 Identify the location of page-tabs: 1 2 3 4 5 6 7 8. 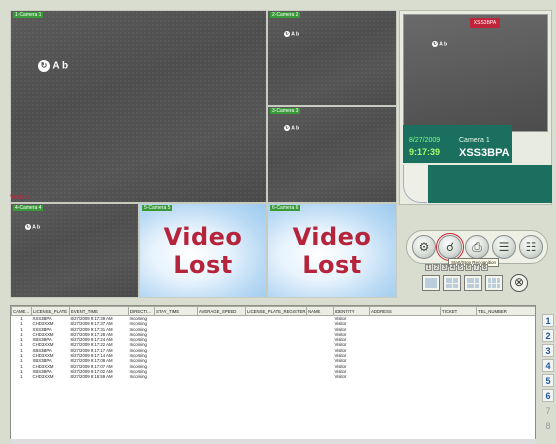
(549, 374).